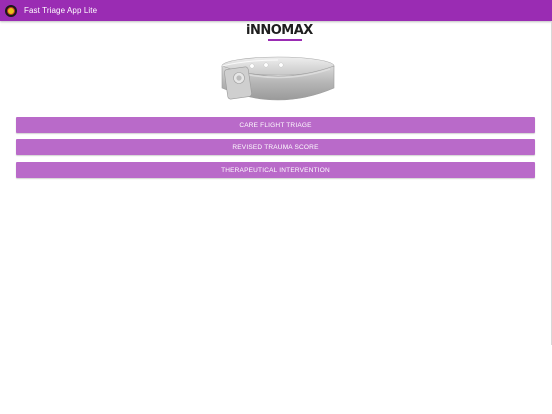 This screenshot has width=552, height=414. I want to click on therapeutical-intervention-button: THERAPEUTICAL INTERVENTION, so click(275, 170).